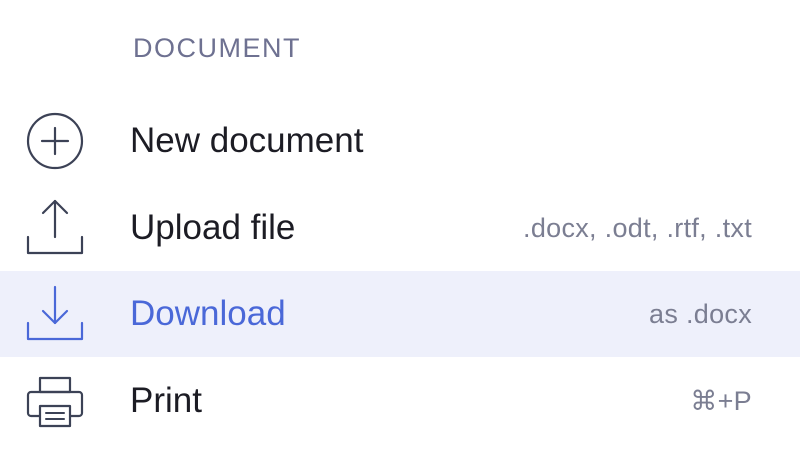  What do you see at coordinates (208, 313) in the screenshot?
I see `menu-item-label: Download` at bounding box center [208, 313].